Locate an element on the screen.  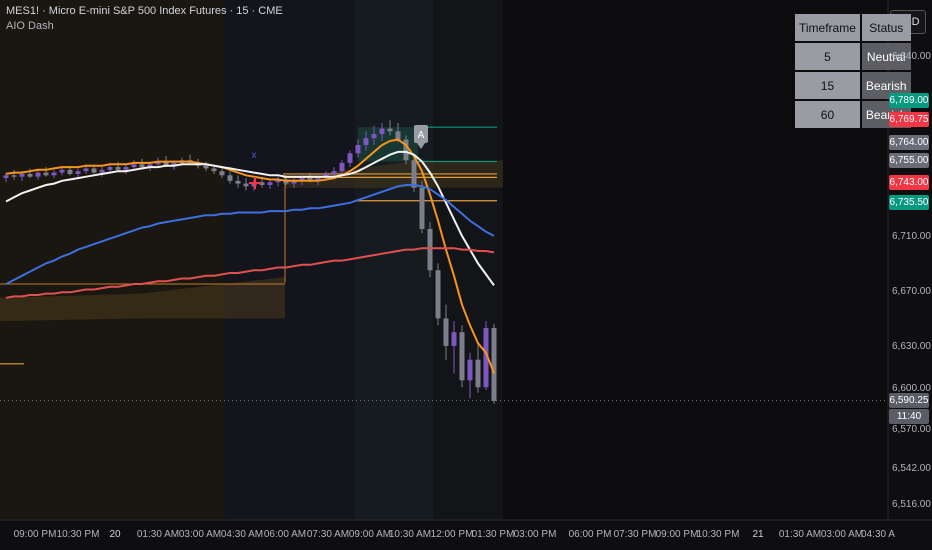
price-axis-label: 6,710.00 is located at coordinates (911, 236).